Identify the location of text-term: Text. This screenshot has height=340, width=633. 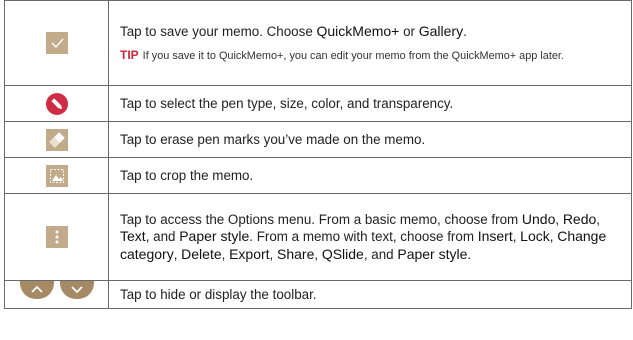
(133, 236).